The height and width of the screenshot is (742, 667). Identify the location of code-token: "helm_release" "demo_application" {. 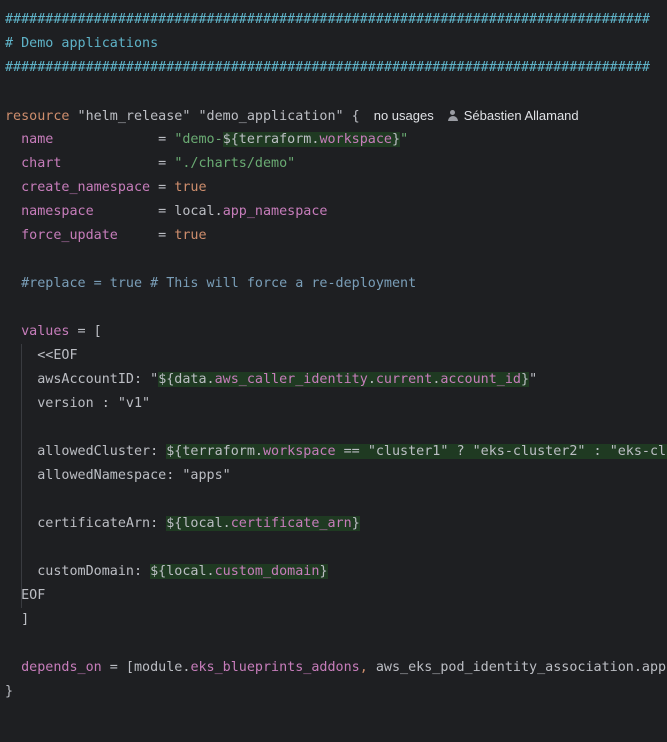
(214, 116).